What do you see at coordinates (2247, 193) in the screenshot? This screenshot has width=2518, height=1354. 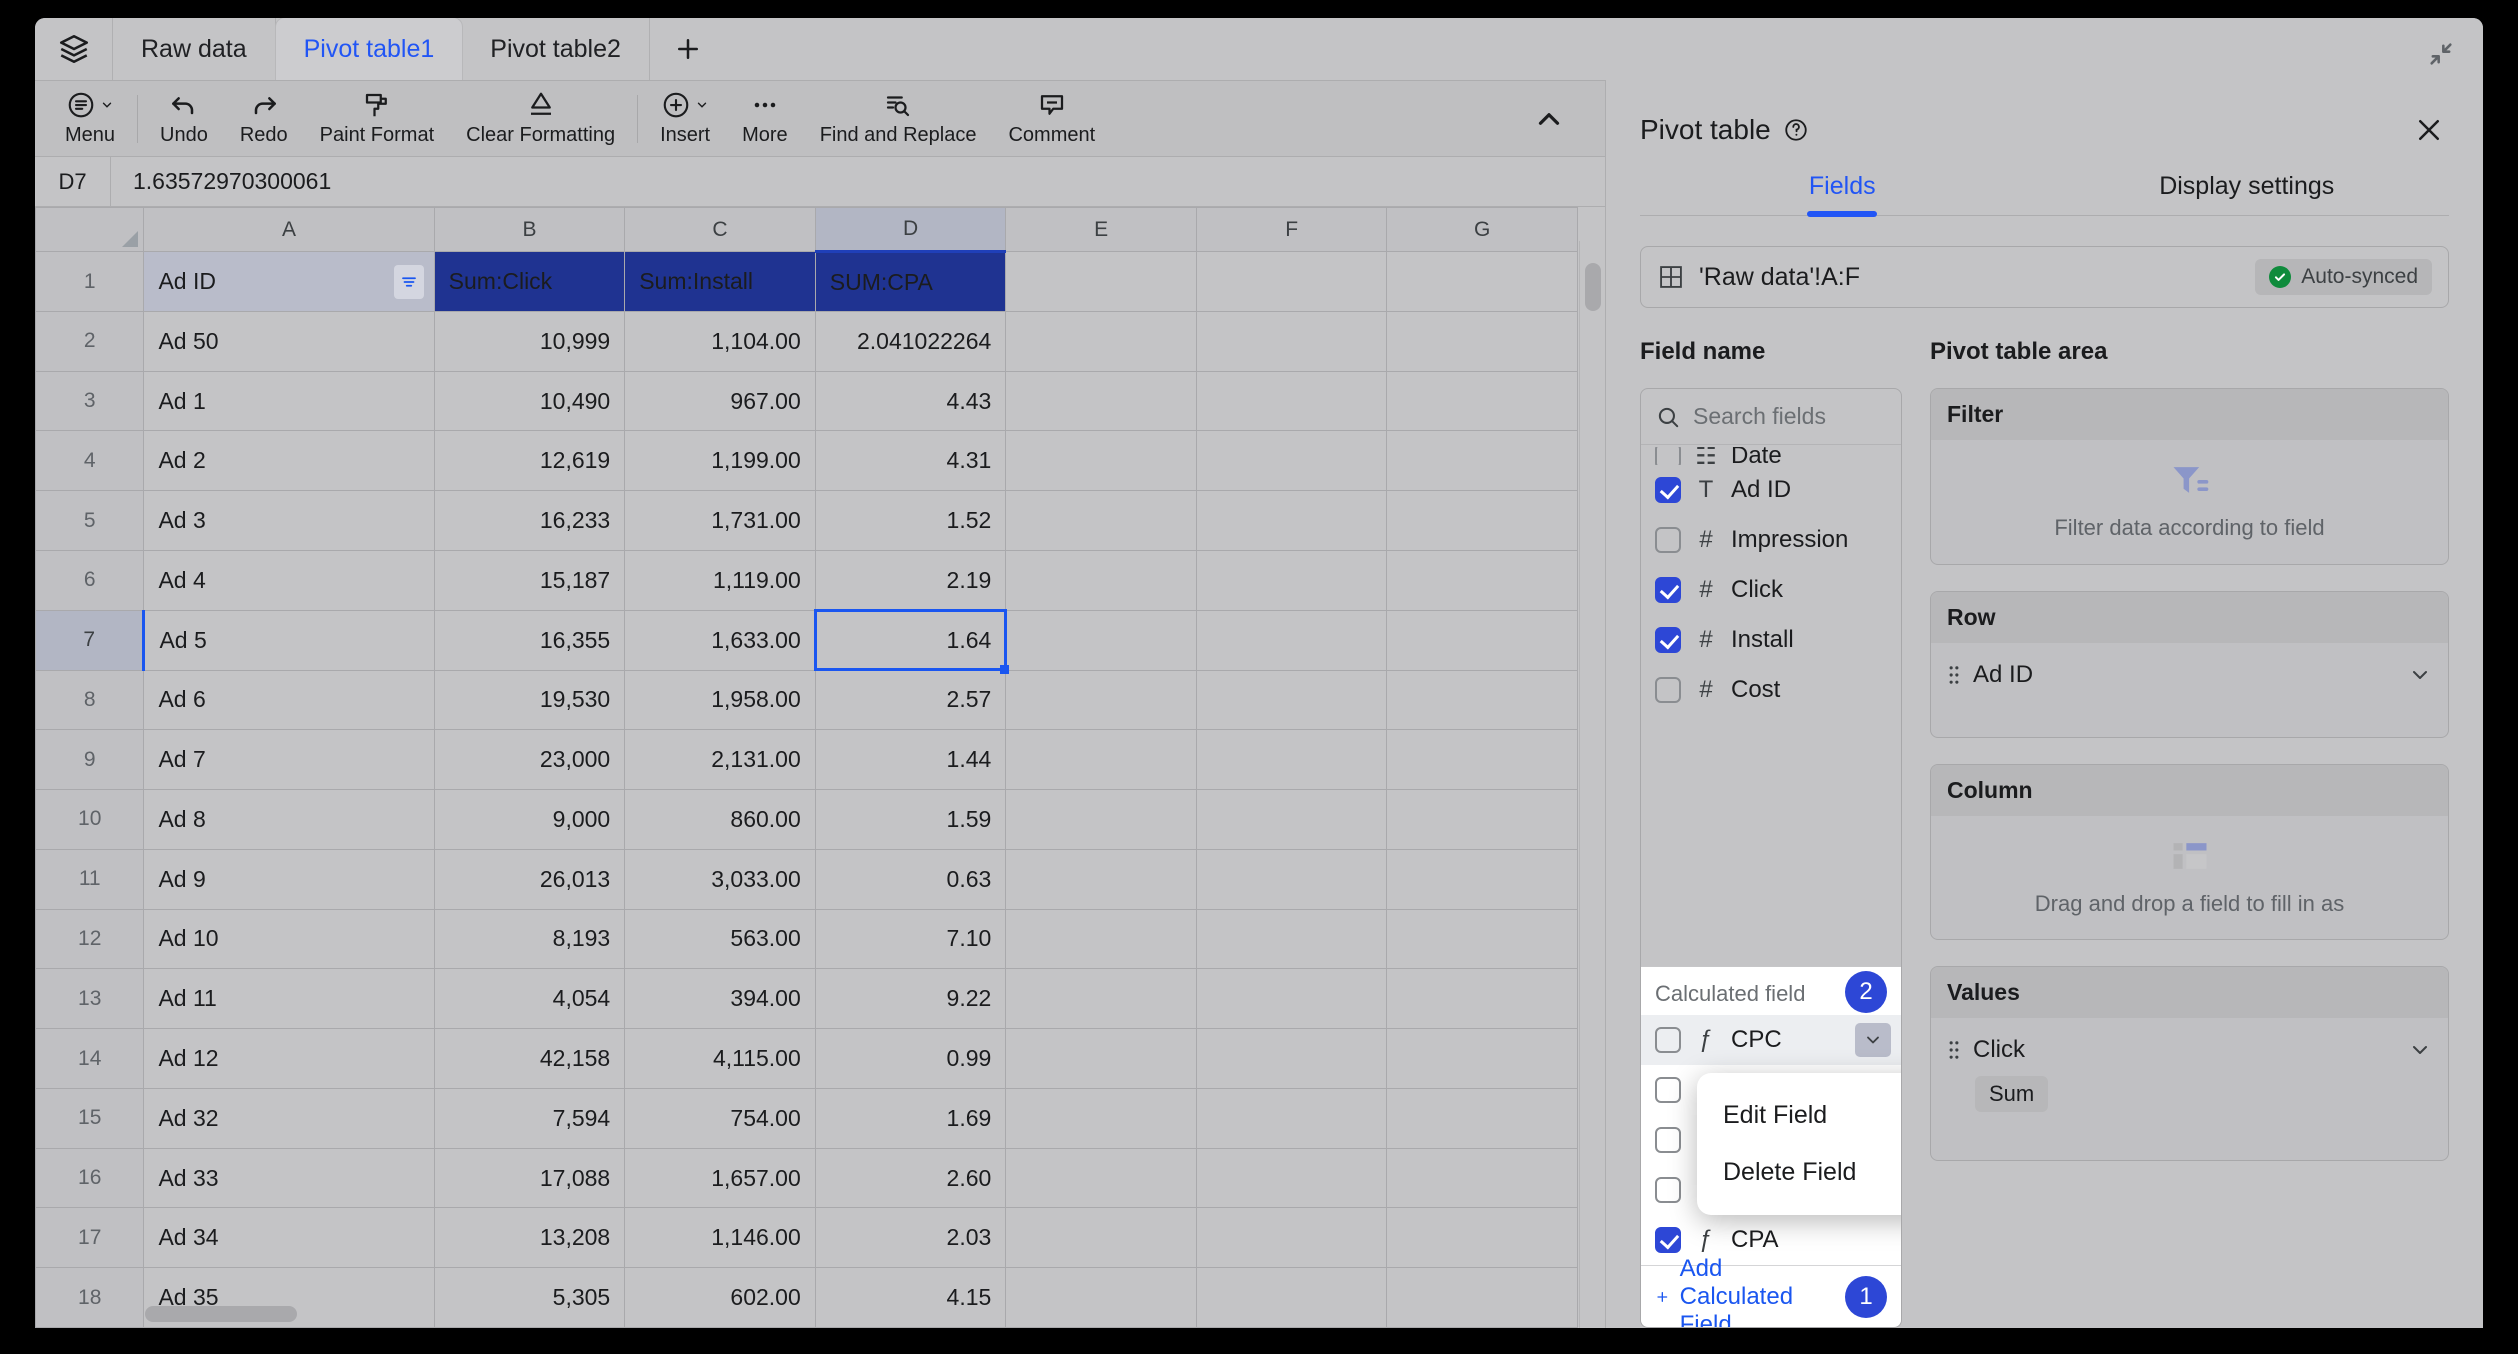 I see `tab-display-settings: Display settings` at bounding box center [2247, 193].